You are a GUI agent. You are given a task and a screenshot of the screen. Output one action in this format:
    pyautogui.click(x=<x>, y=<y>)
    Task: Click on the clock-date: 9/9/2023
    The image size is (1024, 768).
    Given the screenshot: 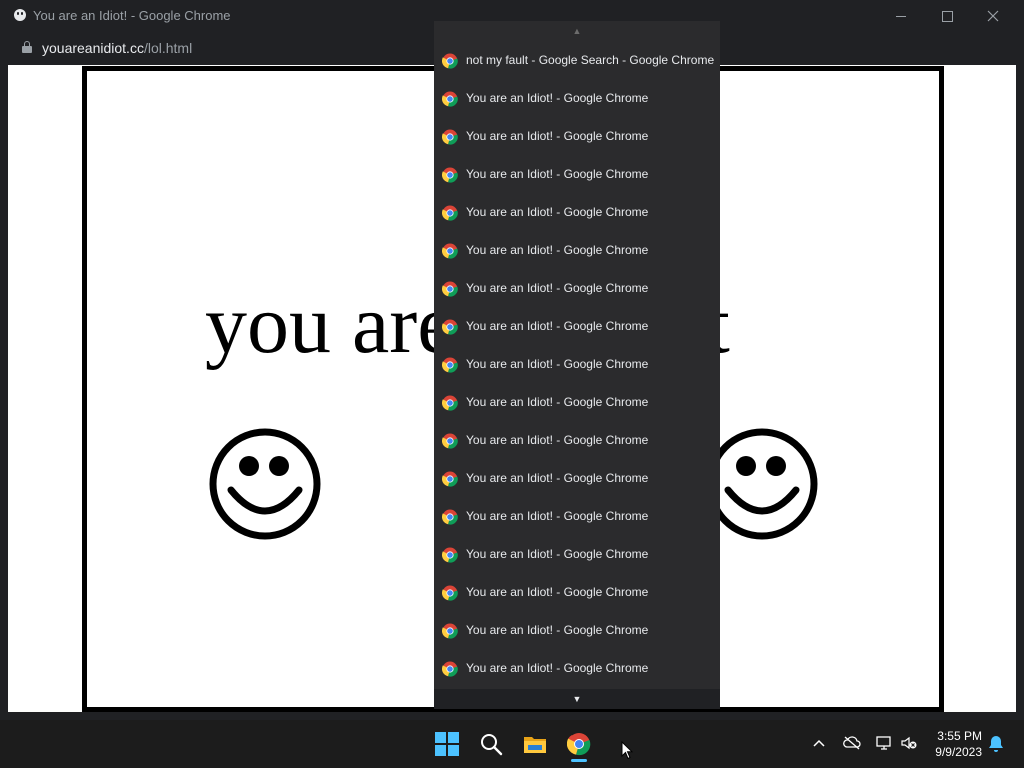 What is the action you would take?
    pyautogui.click(x=958, y=752)
    